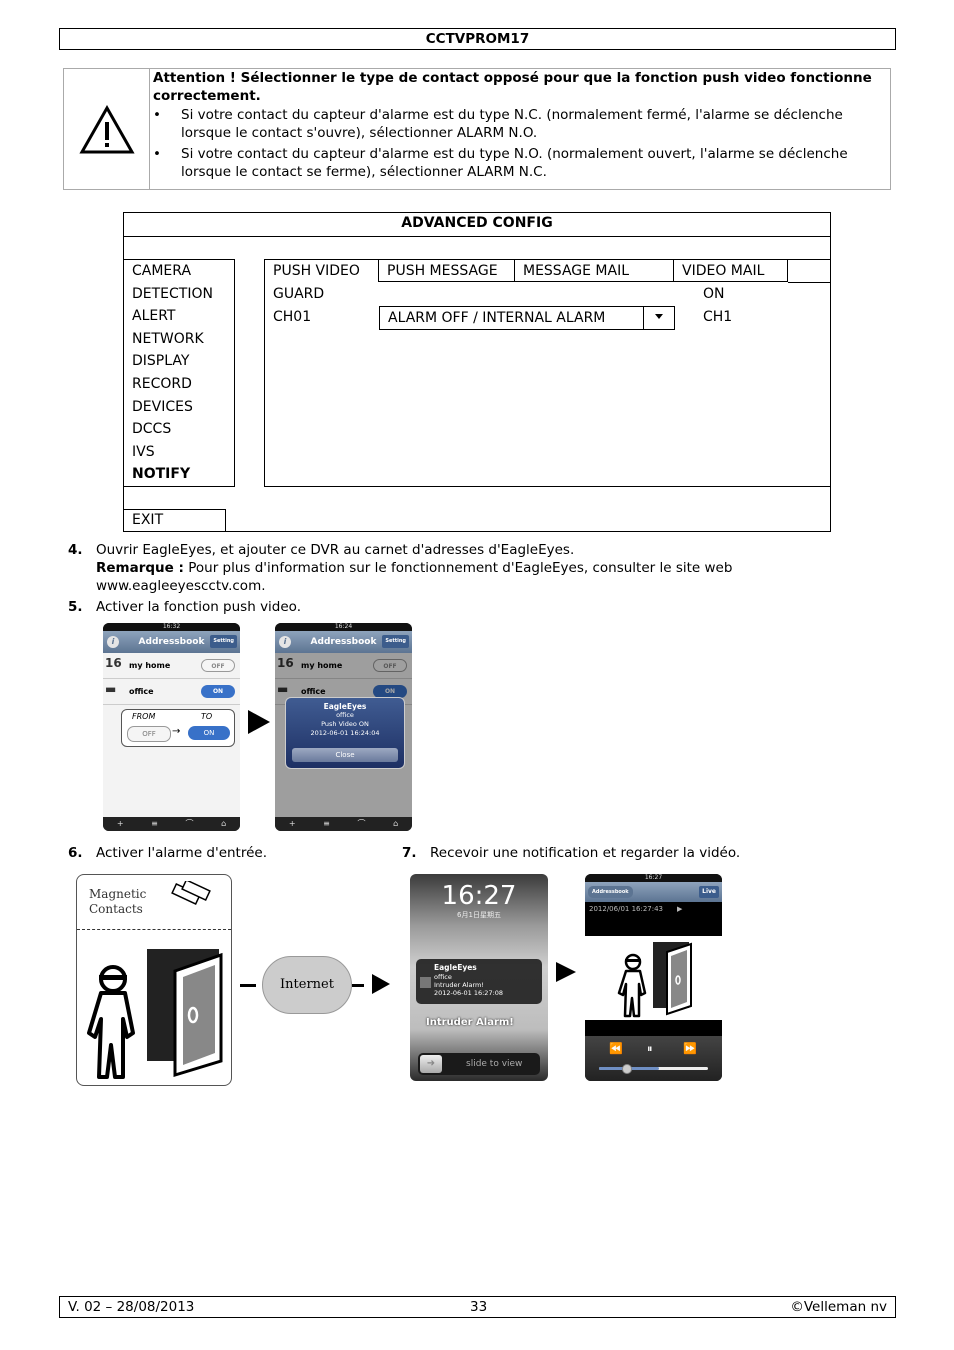 This screenshot has height=1350, width=954. I want to click on nav-bar: Addressbook Live, so click(653, 892).